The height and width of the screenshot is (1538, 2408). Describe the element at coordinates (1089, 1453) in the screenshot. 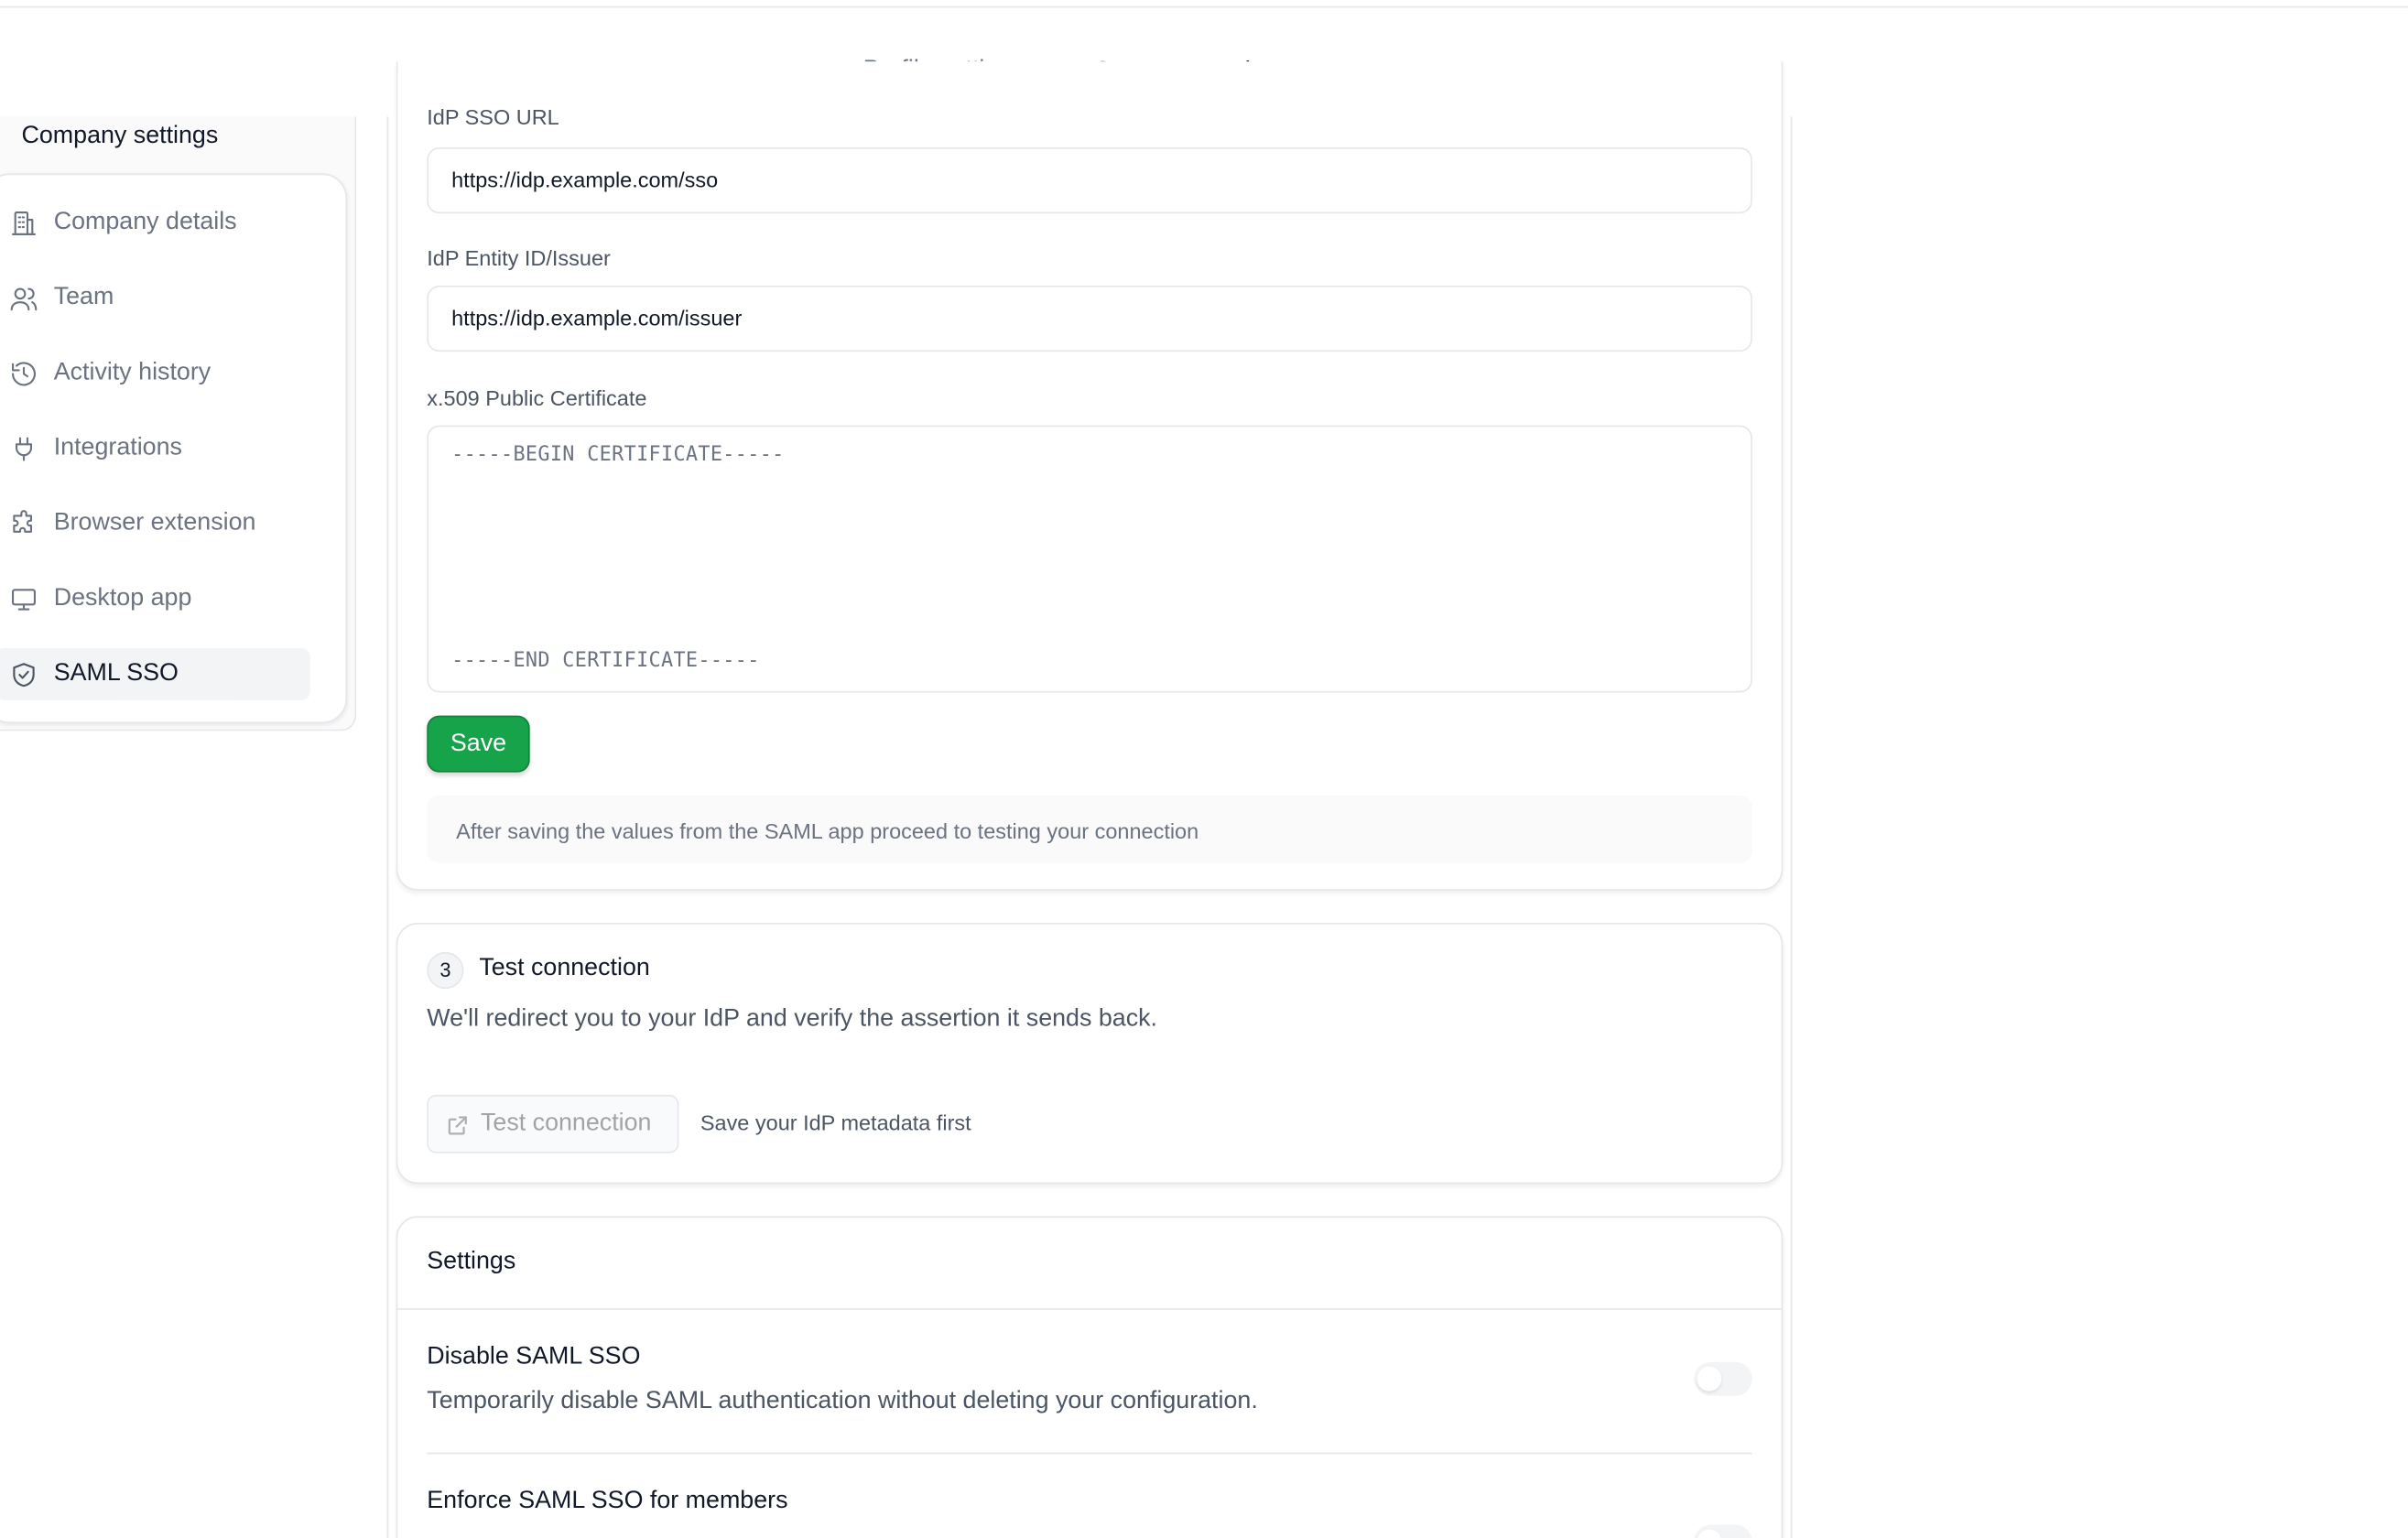

I see `option-divider` at that location.